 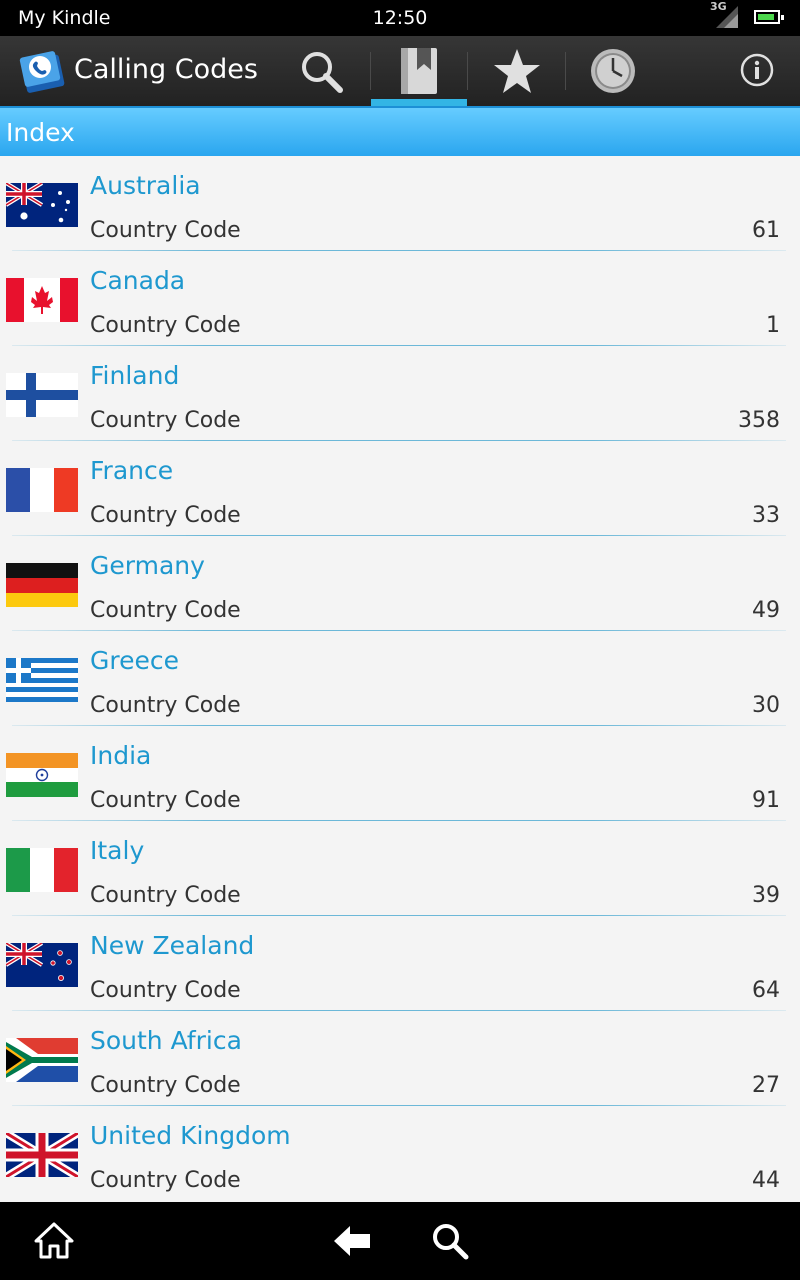 I want to click on tab-search, so click(x=321, y=71).